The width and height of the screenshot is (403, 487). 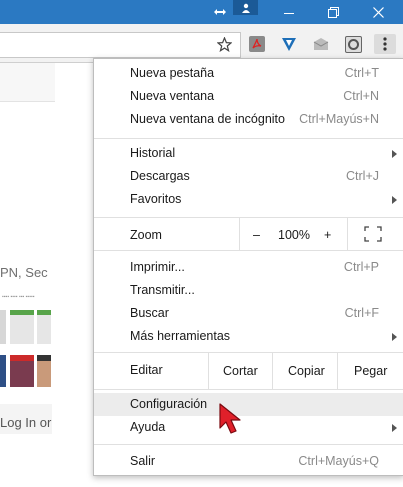 I want to click on minimize-icon, so click(x=289, y=12).